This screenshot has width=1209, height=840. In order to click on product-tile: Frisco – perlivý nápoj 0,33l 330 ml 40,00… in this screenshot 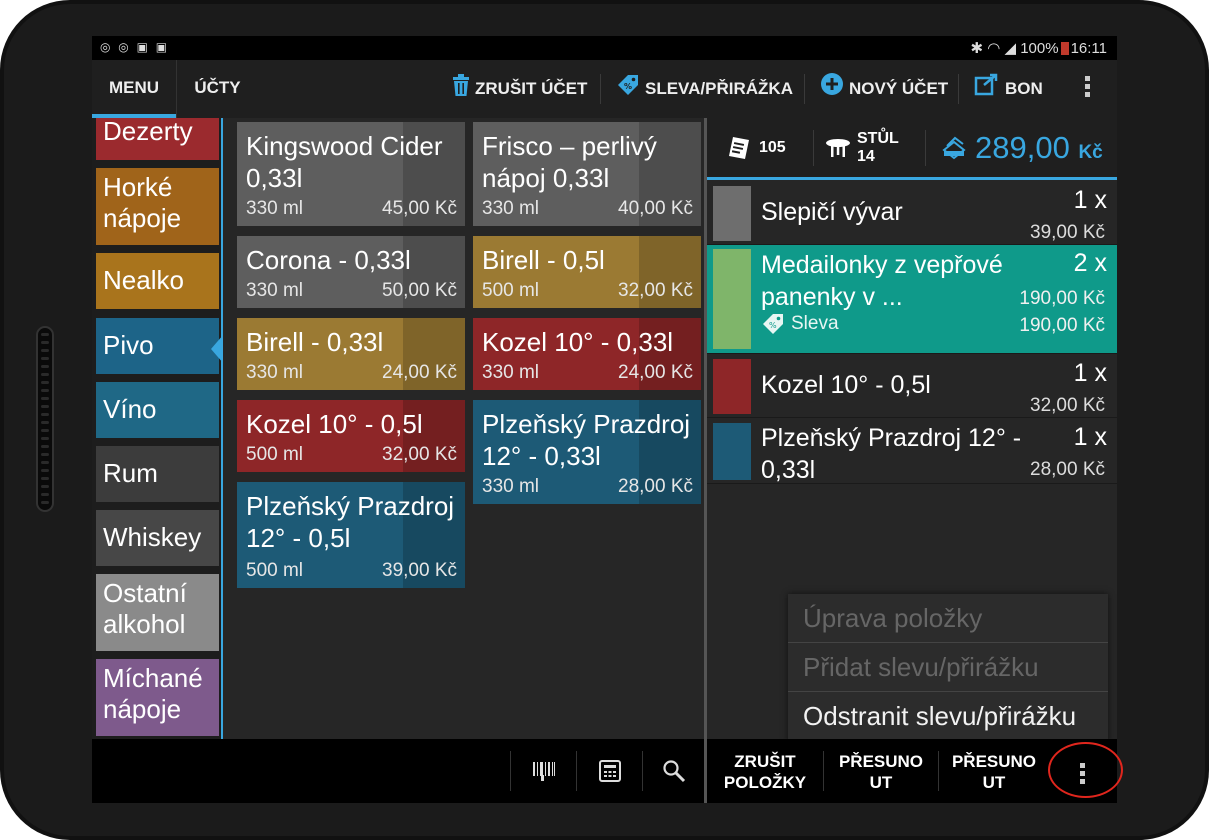, I will do `click(587, 174)`.